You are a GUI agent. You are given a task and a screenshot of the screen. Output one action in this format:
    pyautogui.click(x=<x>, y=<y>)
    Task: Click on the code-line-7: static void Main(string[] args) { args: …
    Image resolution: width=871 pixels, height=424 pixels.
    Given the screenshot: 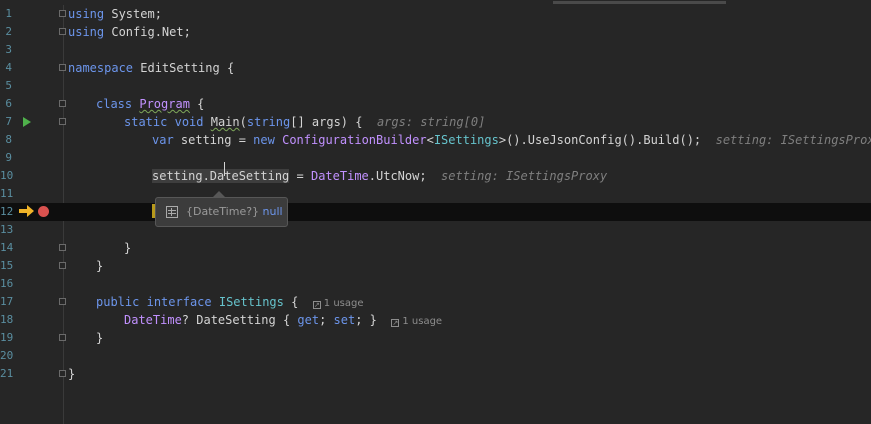 What is the action you would take?
    pyautogui.click(x=304, y=122)
    